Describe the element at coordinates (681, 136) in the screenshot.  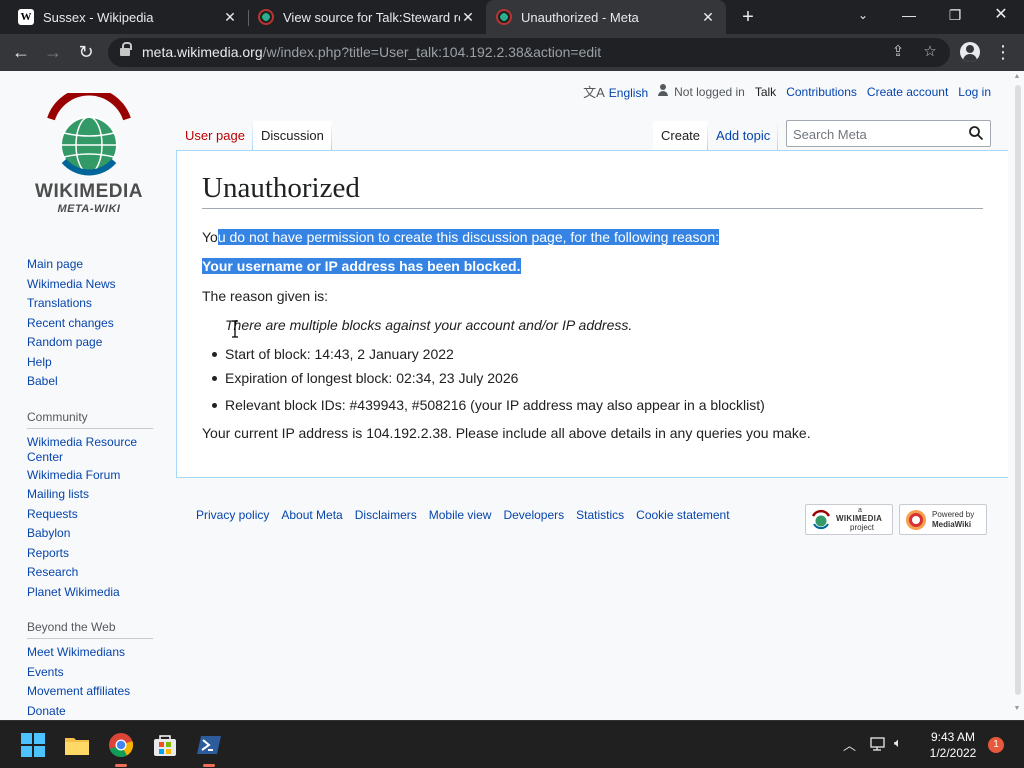
I see `tab-create: Create` at that location.